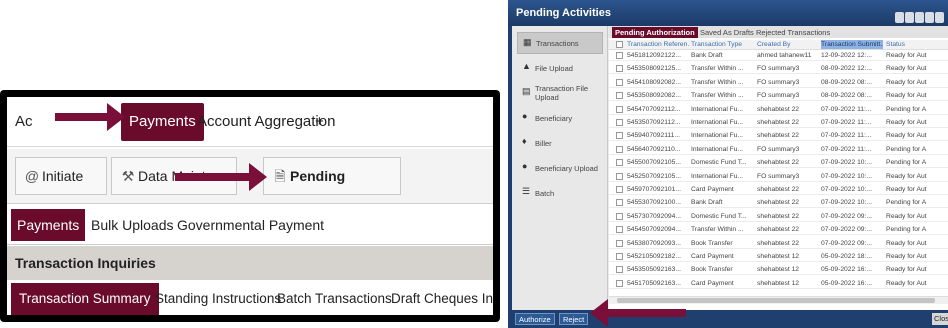 The width and height of the screenshot is (948, 328). What do you see at coordinates (566, 168) in the screenshot?
I see `sidebar-item-label: Beneficiary Upload` at bounding box center [566, 168].